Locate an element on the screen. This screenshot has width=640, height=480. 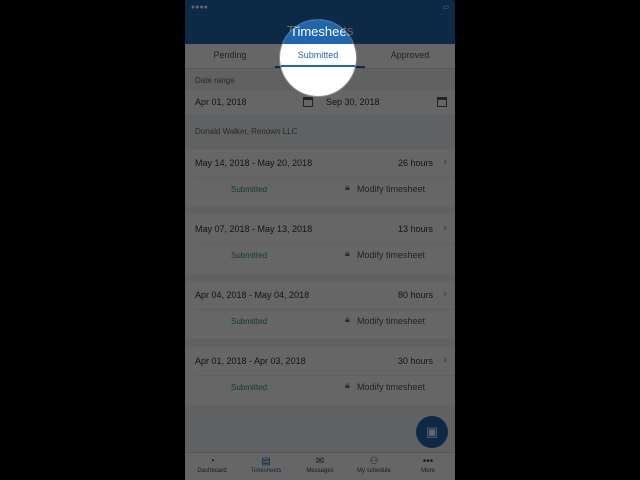
more-icon: ••• is located at coordinates (428, 461).